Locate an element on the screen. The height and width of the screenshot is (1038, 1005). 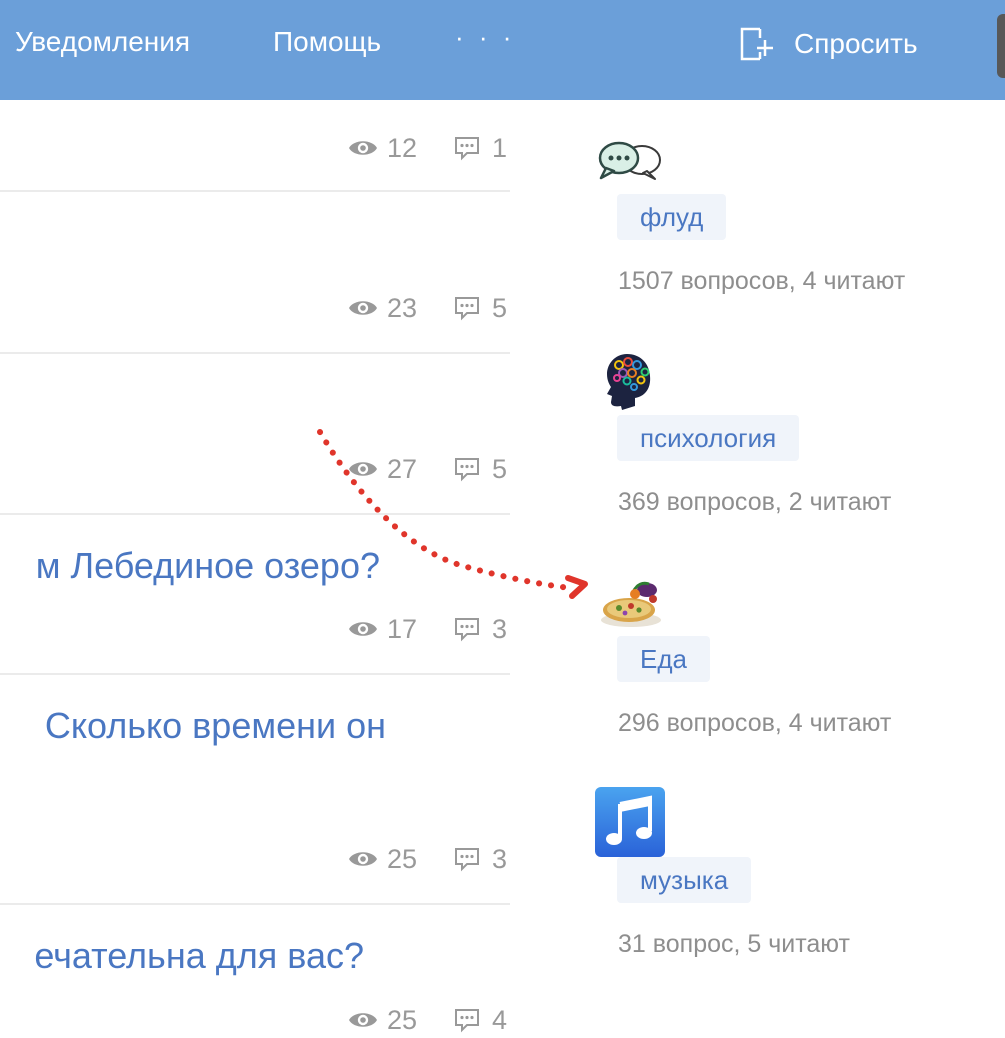
topic-card: флуд 1507 вопросов, 4 читают is located at coordinates (797, 230).